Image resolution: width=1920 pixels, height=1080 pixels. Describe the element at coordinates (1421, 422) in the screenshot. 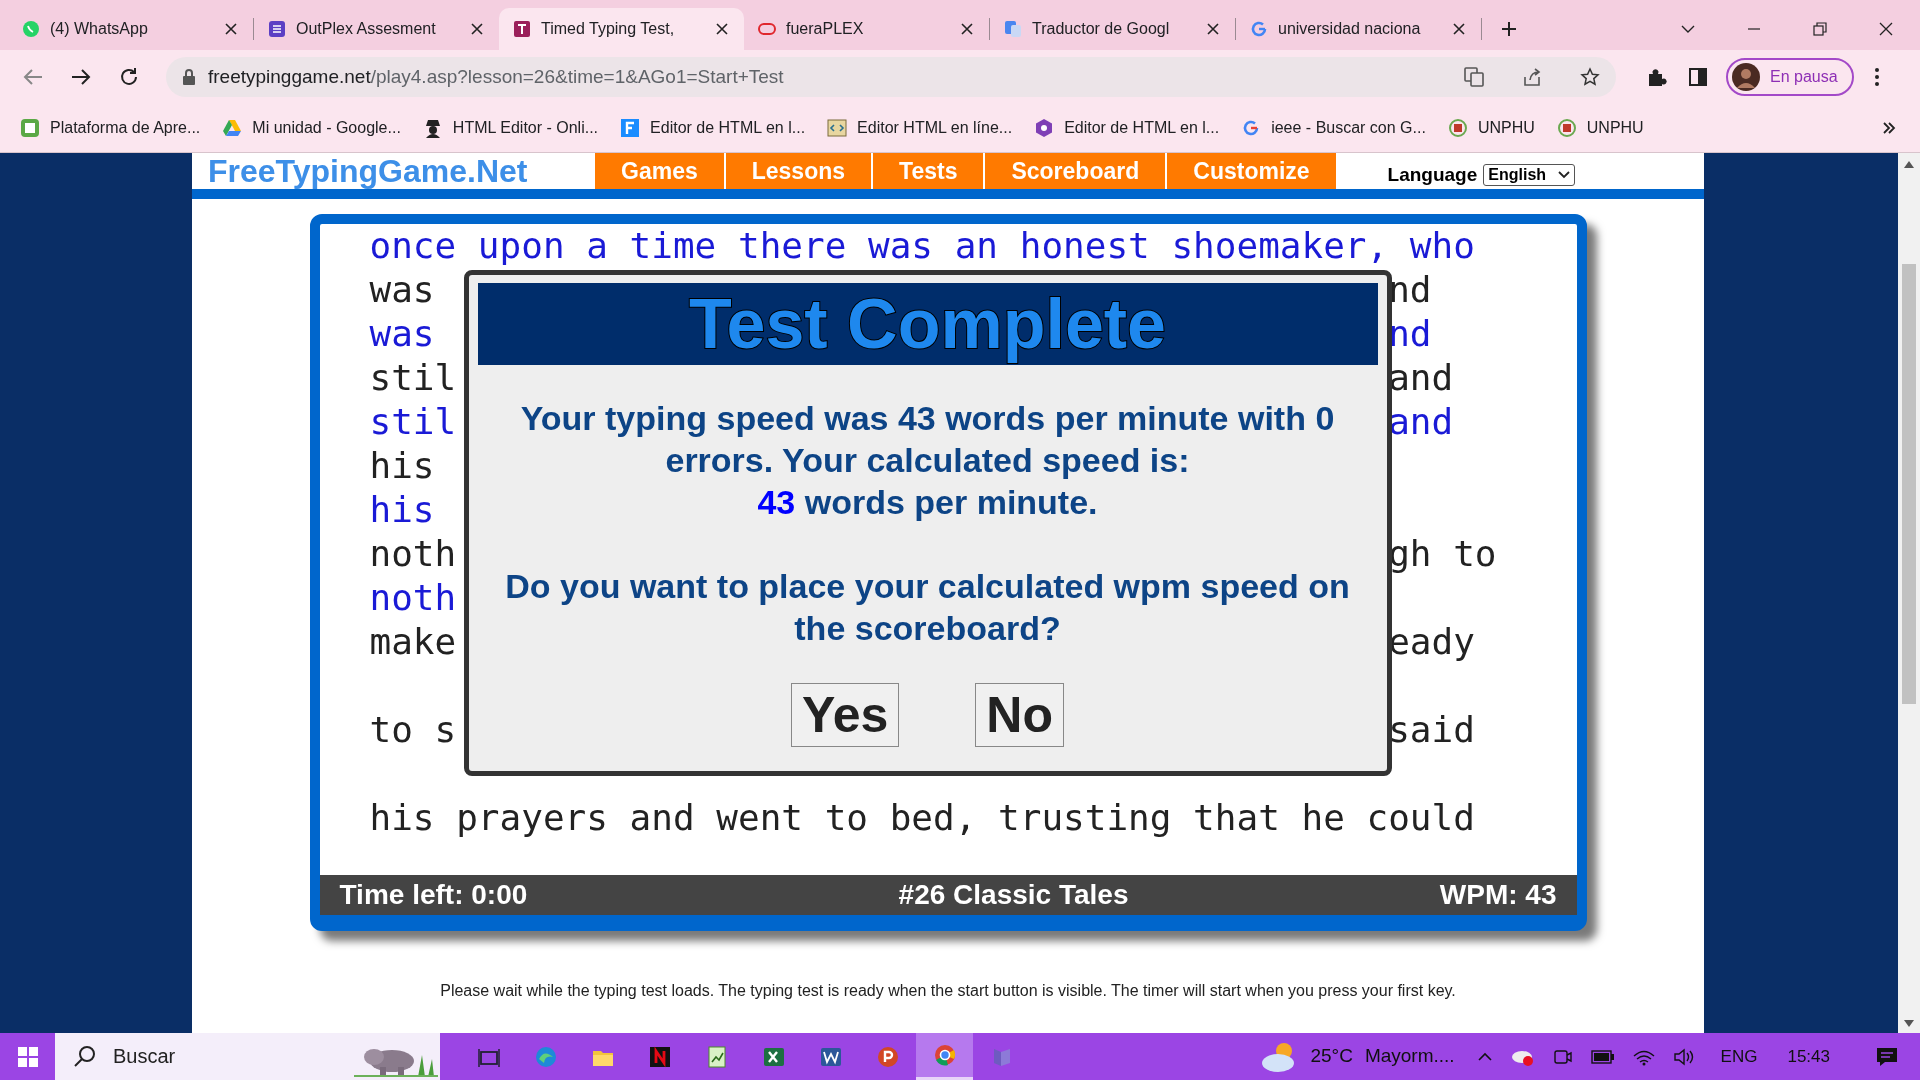

I see `typed-text: and` at that location.